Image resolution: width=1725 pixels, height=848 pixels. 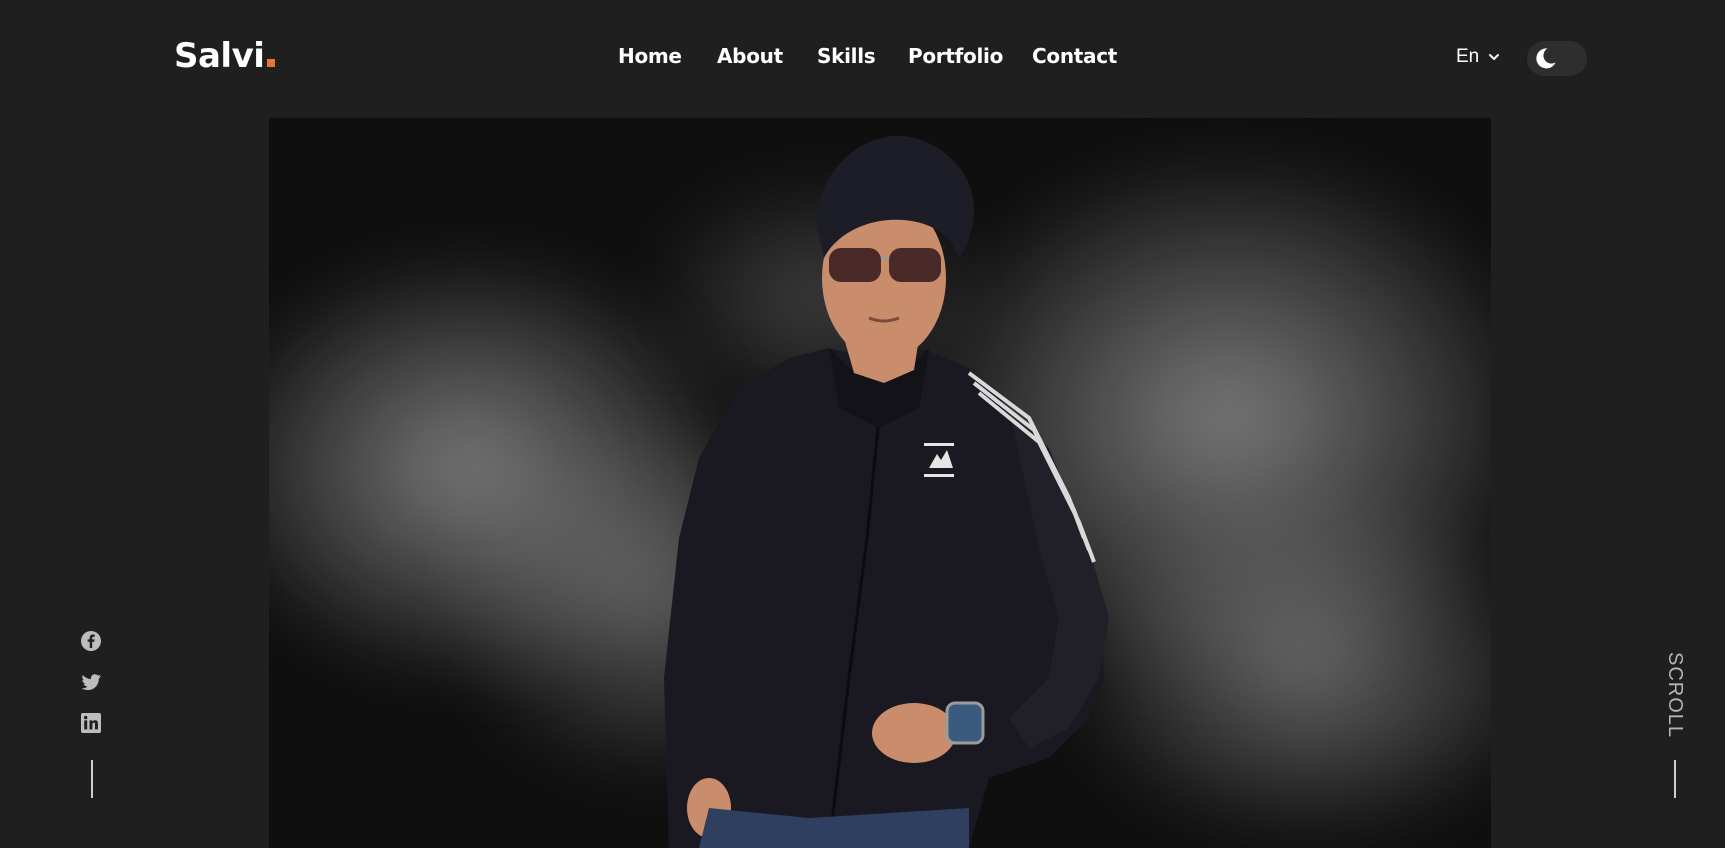 What do you see at coordinates (1675, 779) in the screenshot?
I see `scroll-line` at bounding box center [1675, 779].